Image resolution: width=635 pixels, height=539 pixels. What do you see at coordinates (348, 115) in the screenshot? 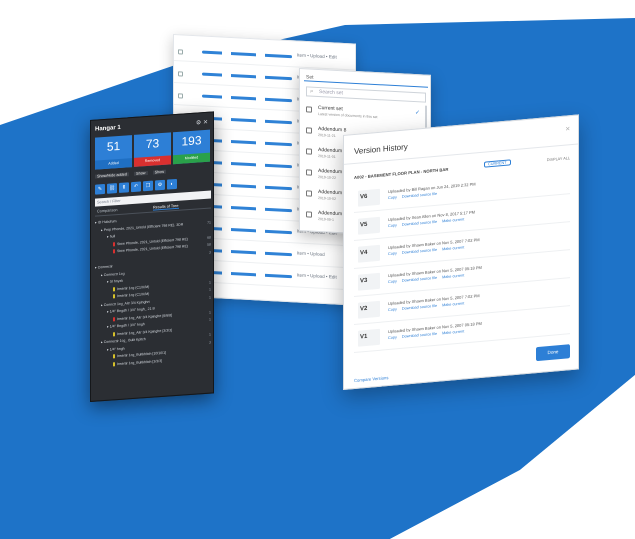
I see `set-option-subtitle: Latest version of documents in this set` at bounding box center [348, 115].